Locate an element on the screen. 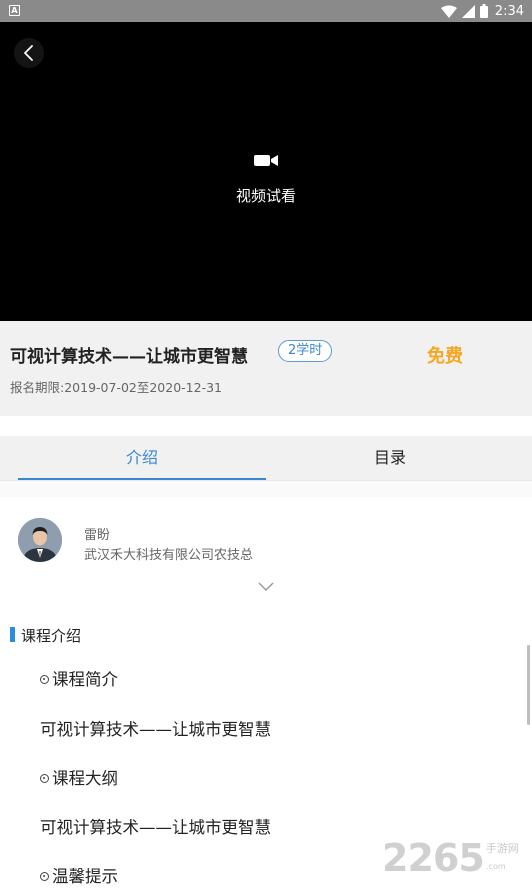 The width and height of the screenshot is (532, 890). teacher-avatar is located at coordinates (40, 540).